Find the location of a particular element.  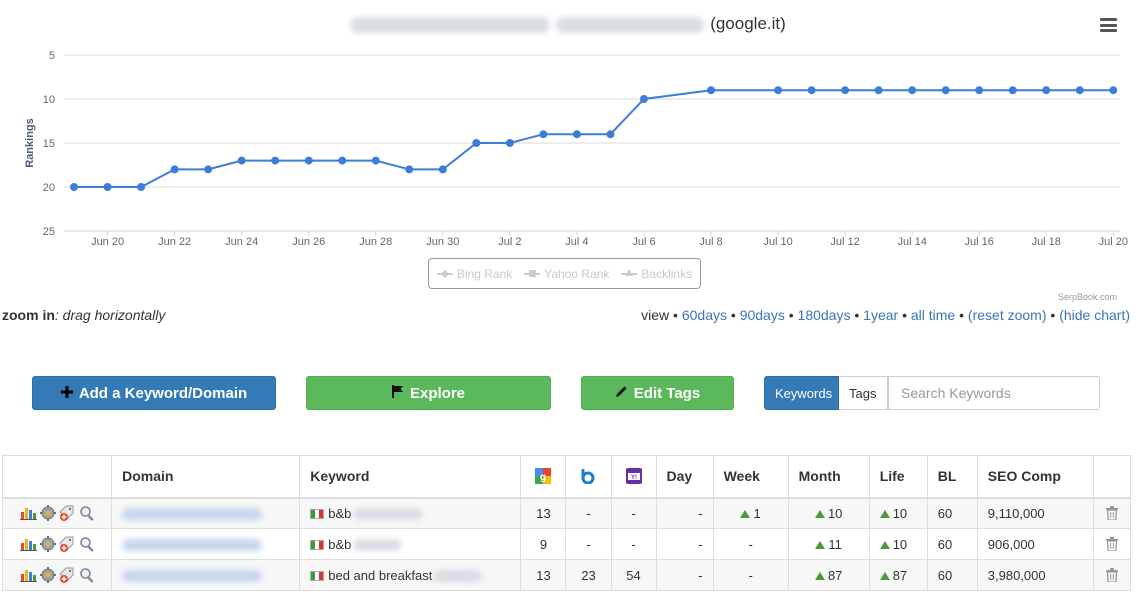

seo-comp-header: SEO Comp is located at coordinates (1035, 477).